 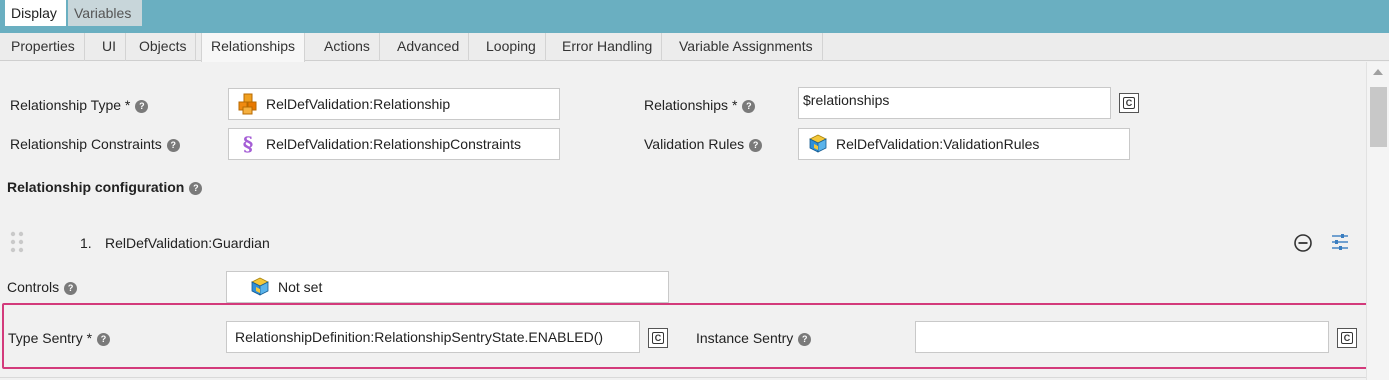 I want to click on relationships-field: $relationships, so click(x=954, y=103).